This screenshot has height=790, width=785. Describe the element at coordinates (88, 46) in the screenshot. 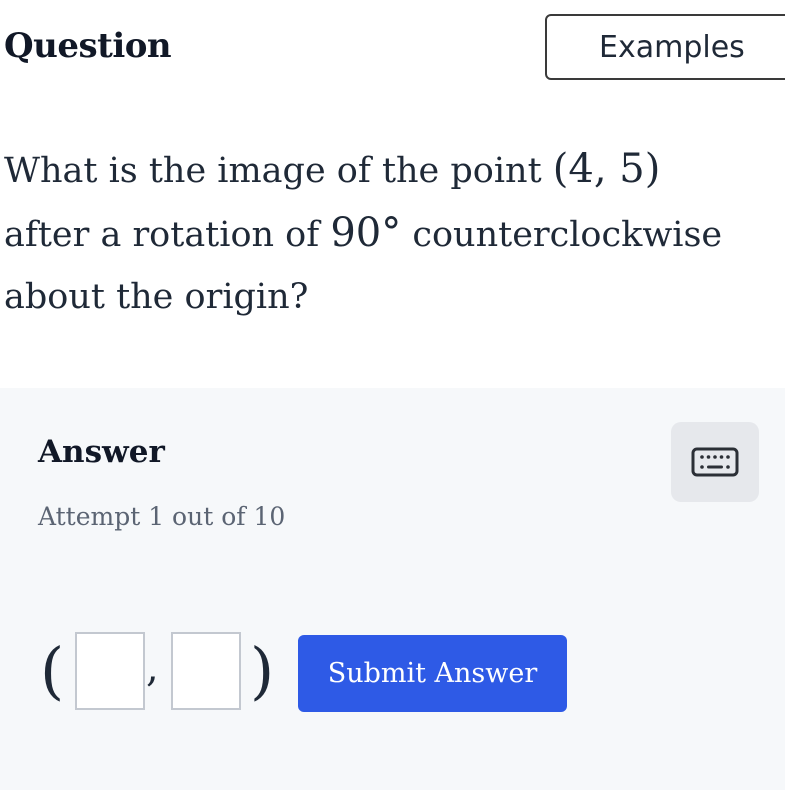

I see `page-title: Question` at that location.